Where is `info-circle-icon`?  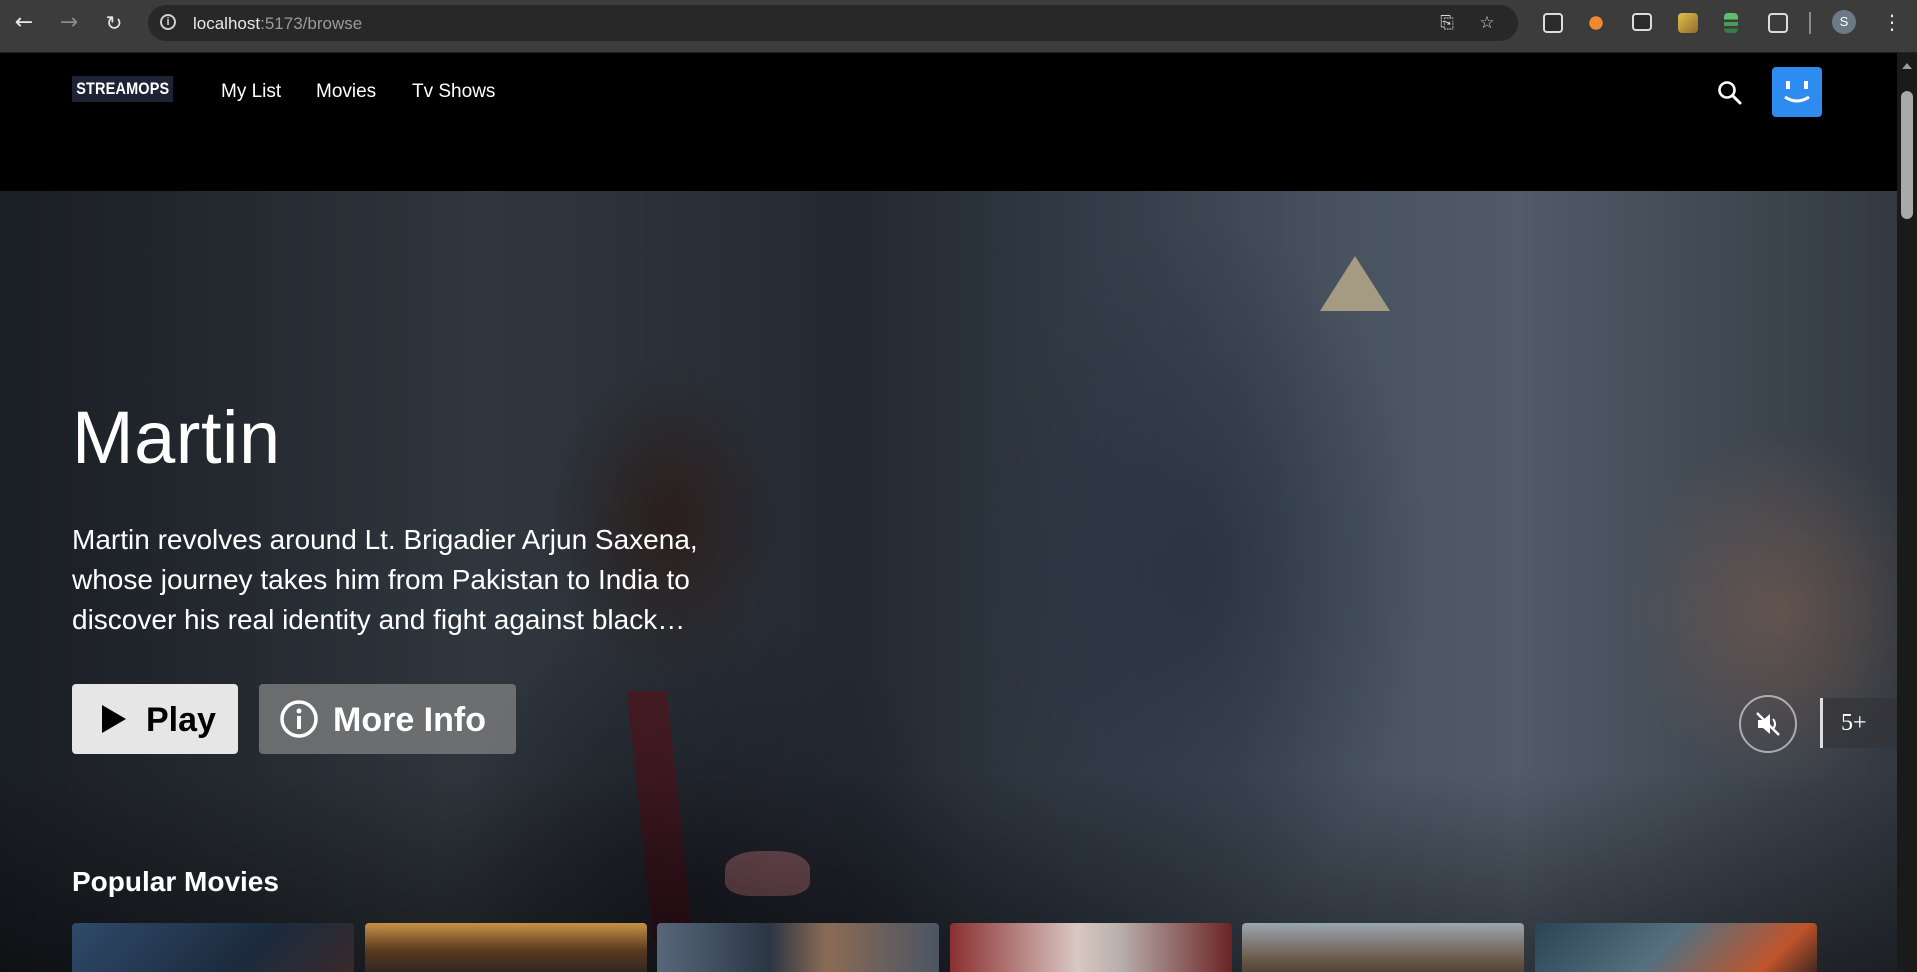
info-circle-icon is located at coordinates (299, 719).